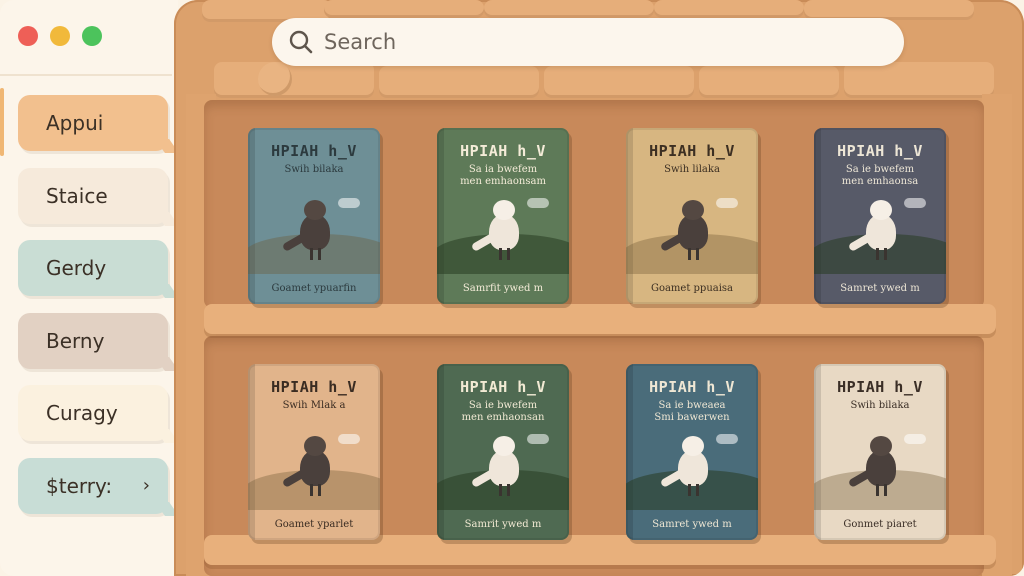 The image size is (1024, 576). Describe the element at coordinates (76, 268) in the screenshot. I see `sidebar-item-label: Gerdy` at that location.